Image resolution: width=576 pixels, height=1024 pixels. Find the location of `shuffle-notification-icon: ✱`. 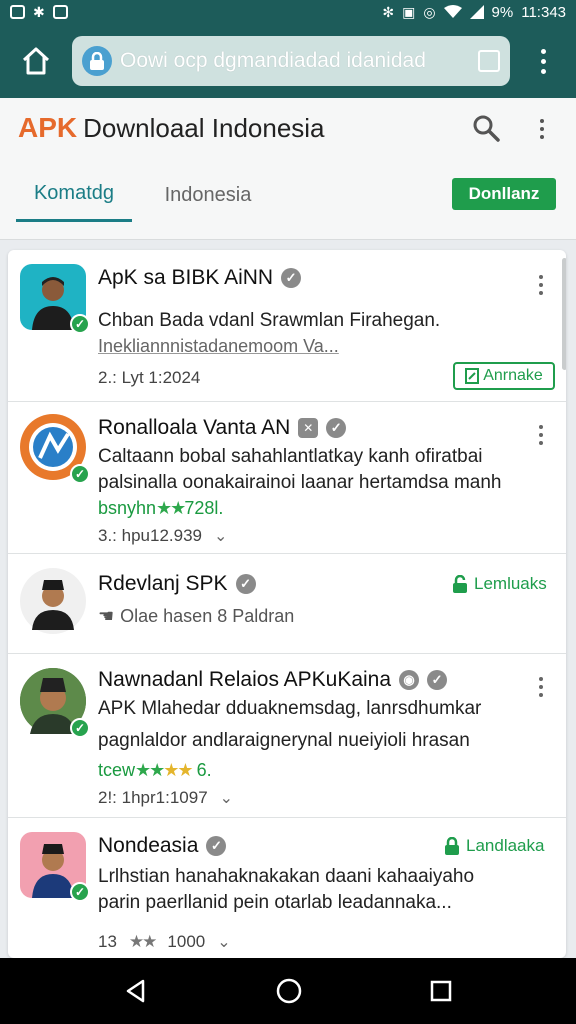

shuffle-notification-icon: ✱ is located at coordinates (39, 12).